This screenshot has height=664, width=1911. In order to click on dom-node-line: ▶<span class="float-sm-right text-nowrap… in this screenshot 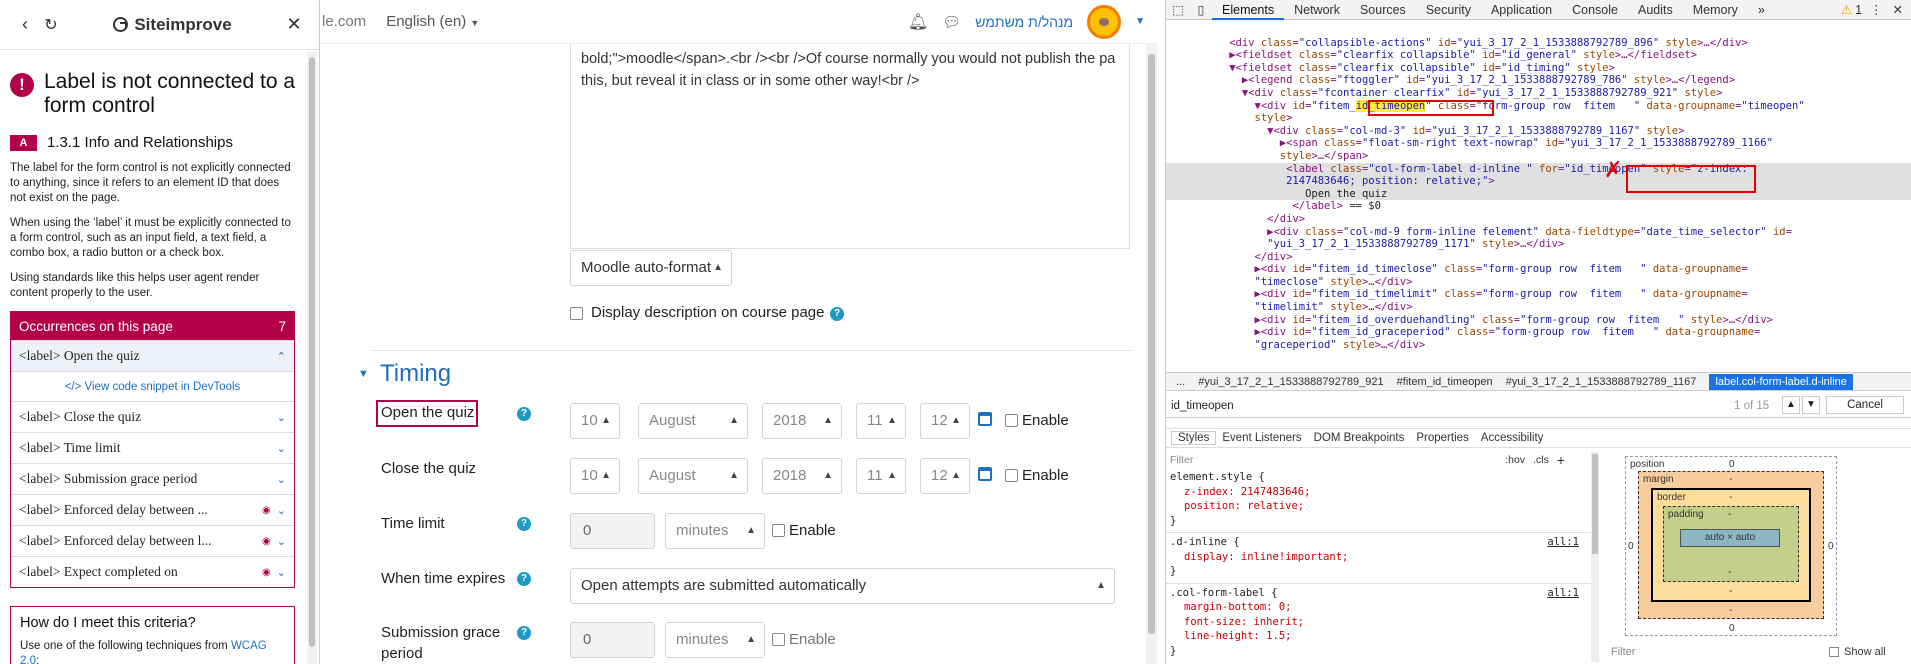, I will do `click(1538, 143)`.